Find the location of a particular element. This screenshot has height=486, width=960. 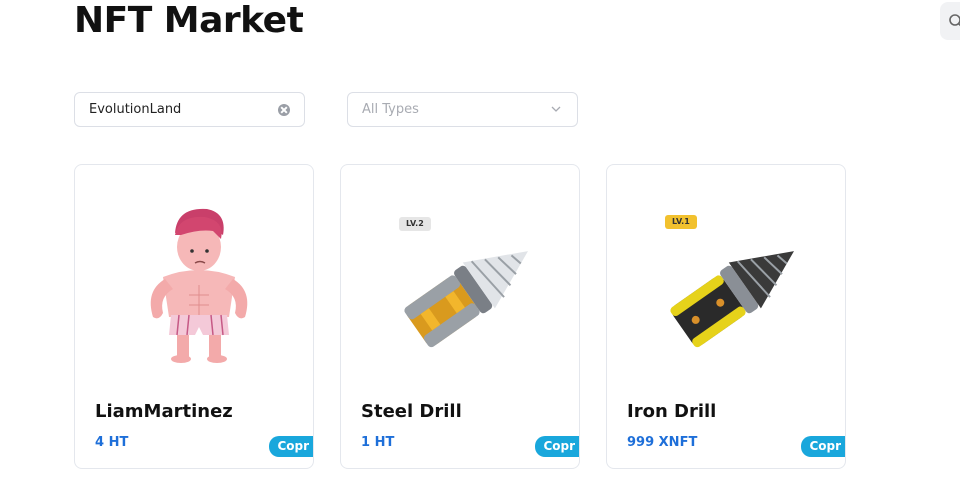

steel-drill-image is located at coordinates (466, 299).